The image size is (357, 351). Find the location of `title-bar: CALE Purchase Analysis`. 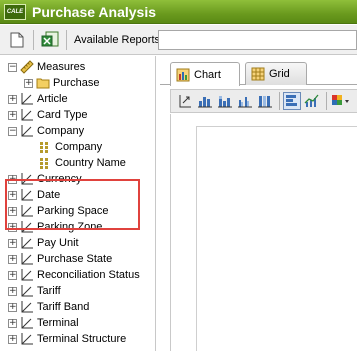

title-bar: CALE Purchase Analysis is located at coordinates (178, 12).